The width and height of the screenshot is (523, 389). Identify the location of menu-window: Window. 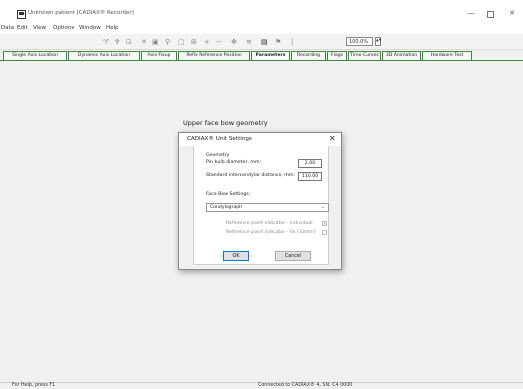
(90, 28).